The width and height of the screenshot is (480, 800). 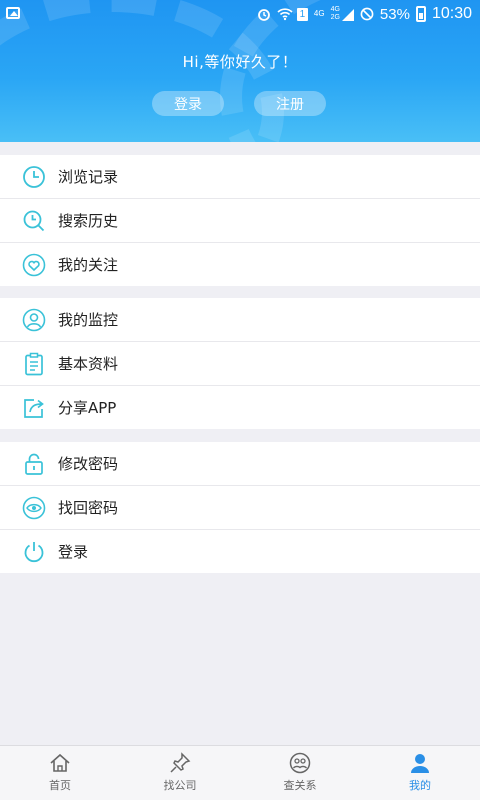 I want to click on network-label-3: 2G, so click(x=335, y=17).